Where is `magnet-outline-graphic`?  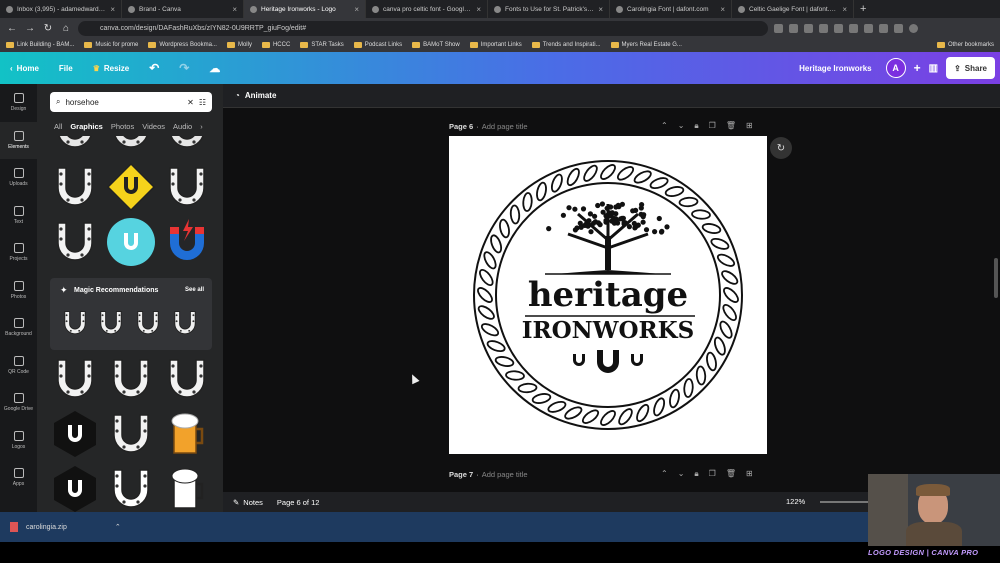
magnet-outline-graphic is located at coordinates (131, 488).